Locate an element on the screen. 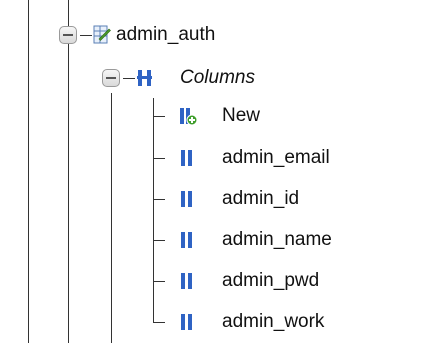  table-name-admin-auth: admin_auth is located at coordinates (165, 35).